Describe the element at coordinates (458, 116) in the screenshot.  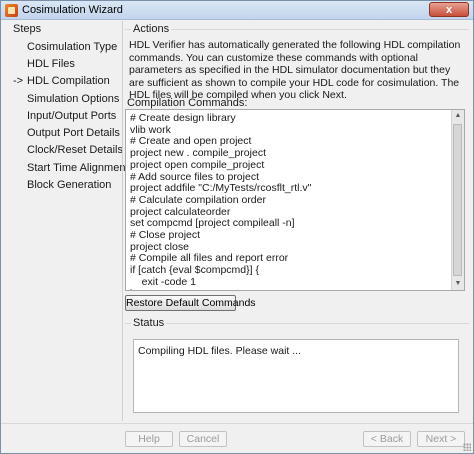
I see `scroll-up-arrow-icon: ▲` at that location.